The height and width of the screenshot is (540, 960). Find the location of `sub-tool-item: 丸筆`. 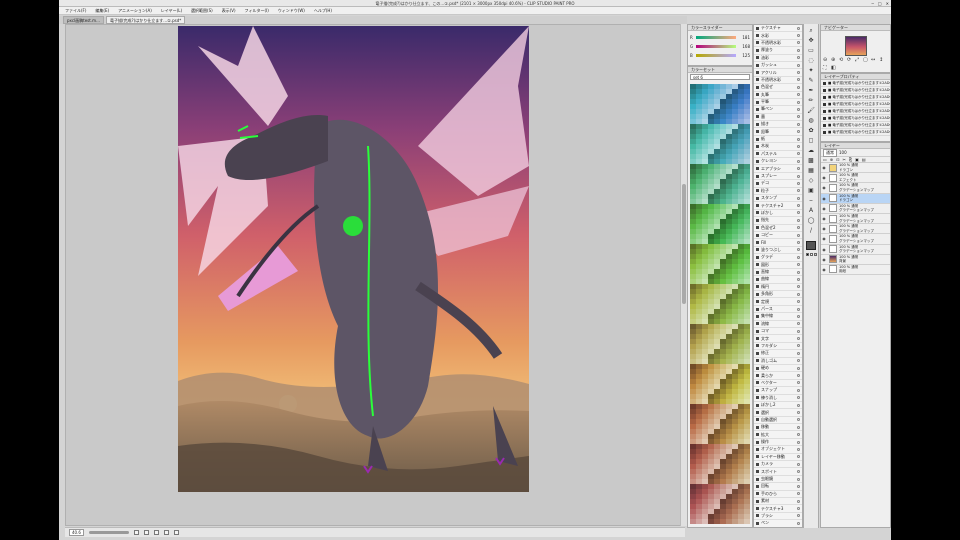

sub-tool-item: 丸筆 is located at coordinates (778, 95).